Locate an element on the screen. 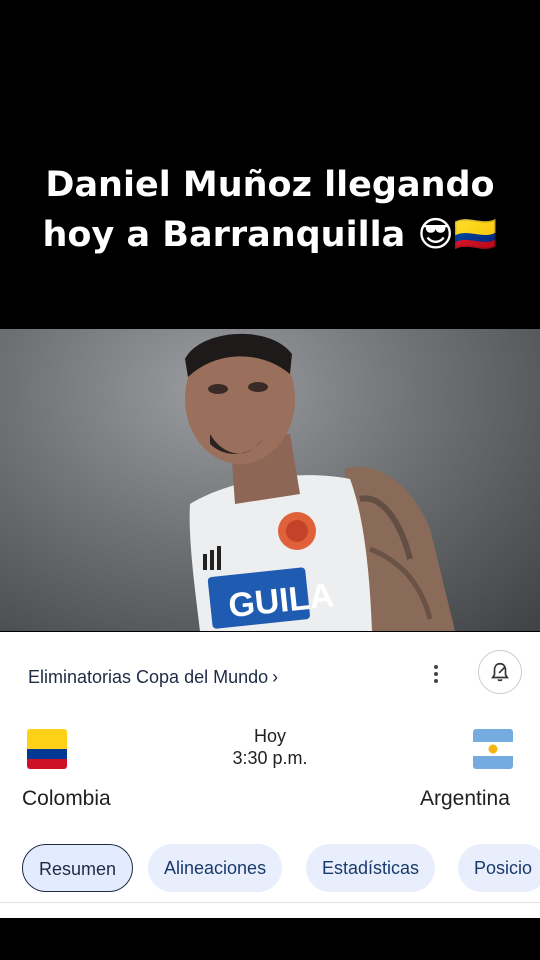 The height and width of the screenshot is (960, 540). divider is located at coordinates (270, 902).